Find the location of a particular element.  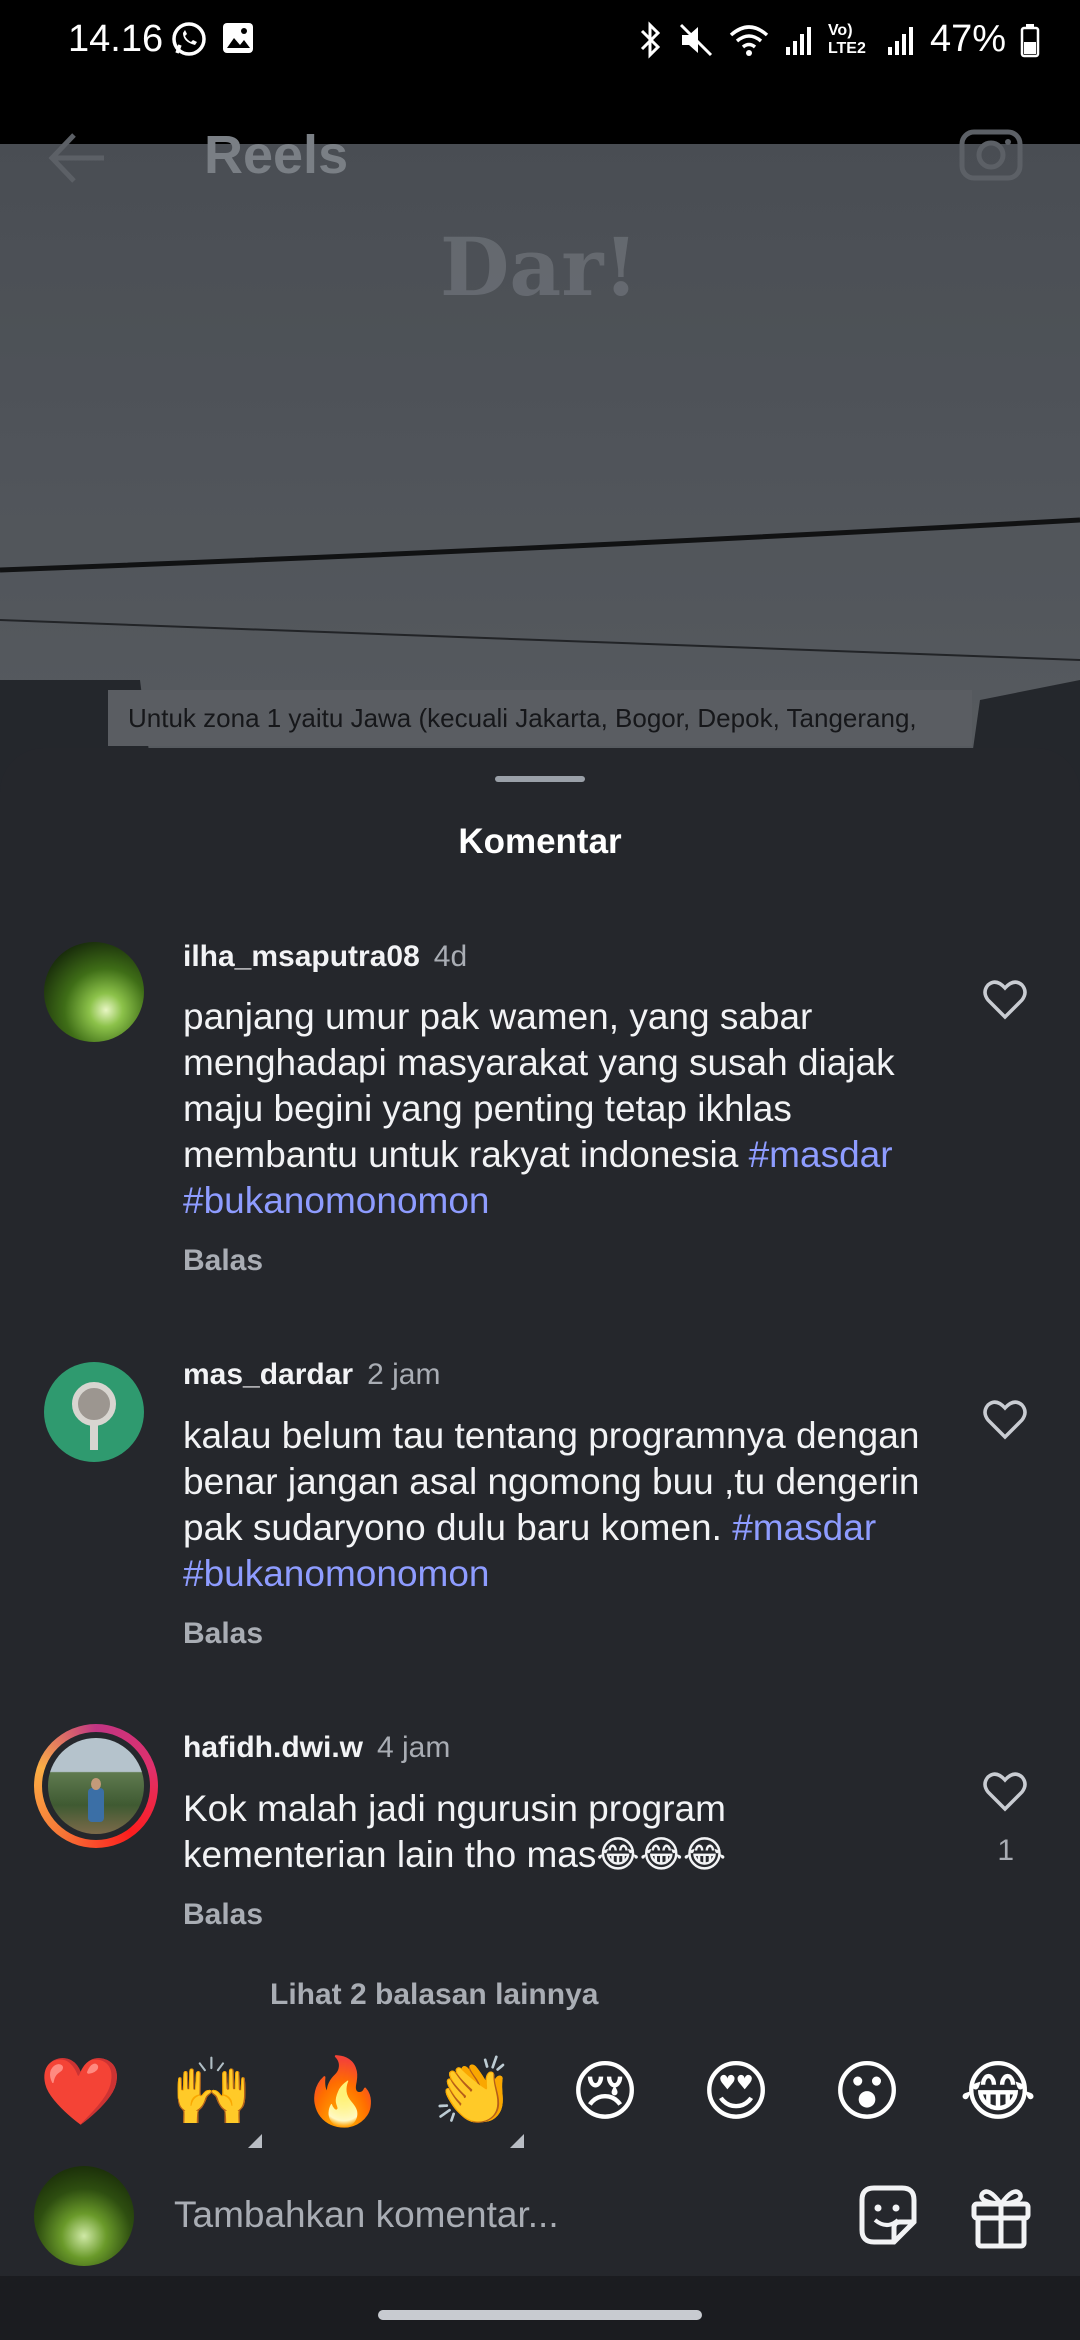

emoji-clapping: 👏 is located at coordinates (474, 2091).